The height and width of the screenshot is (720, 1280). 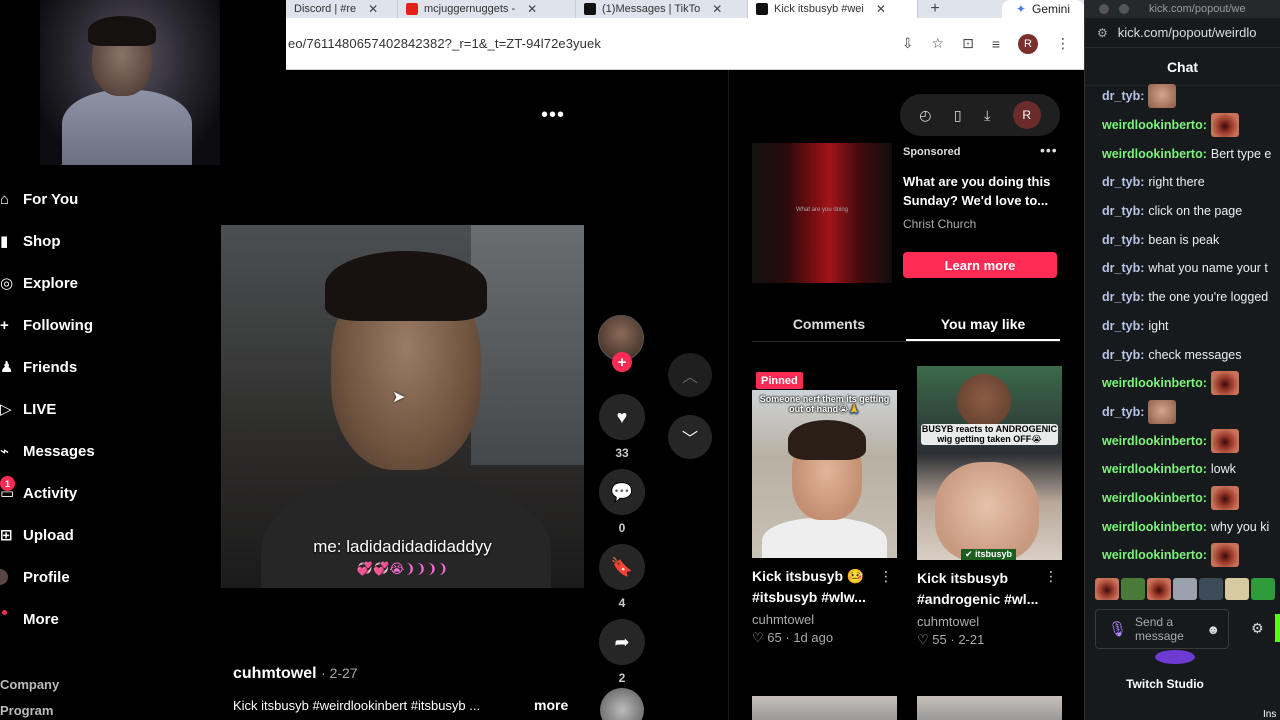 What do you see at coordinates (980, 265) in the screenshot?
I see `learn-more-button: Learn more` at bounding box center [980, 265].